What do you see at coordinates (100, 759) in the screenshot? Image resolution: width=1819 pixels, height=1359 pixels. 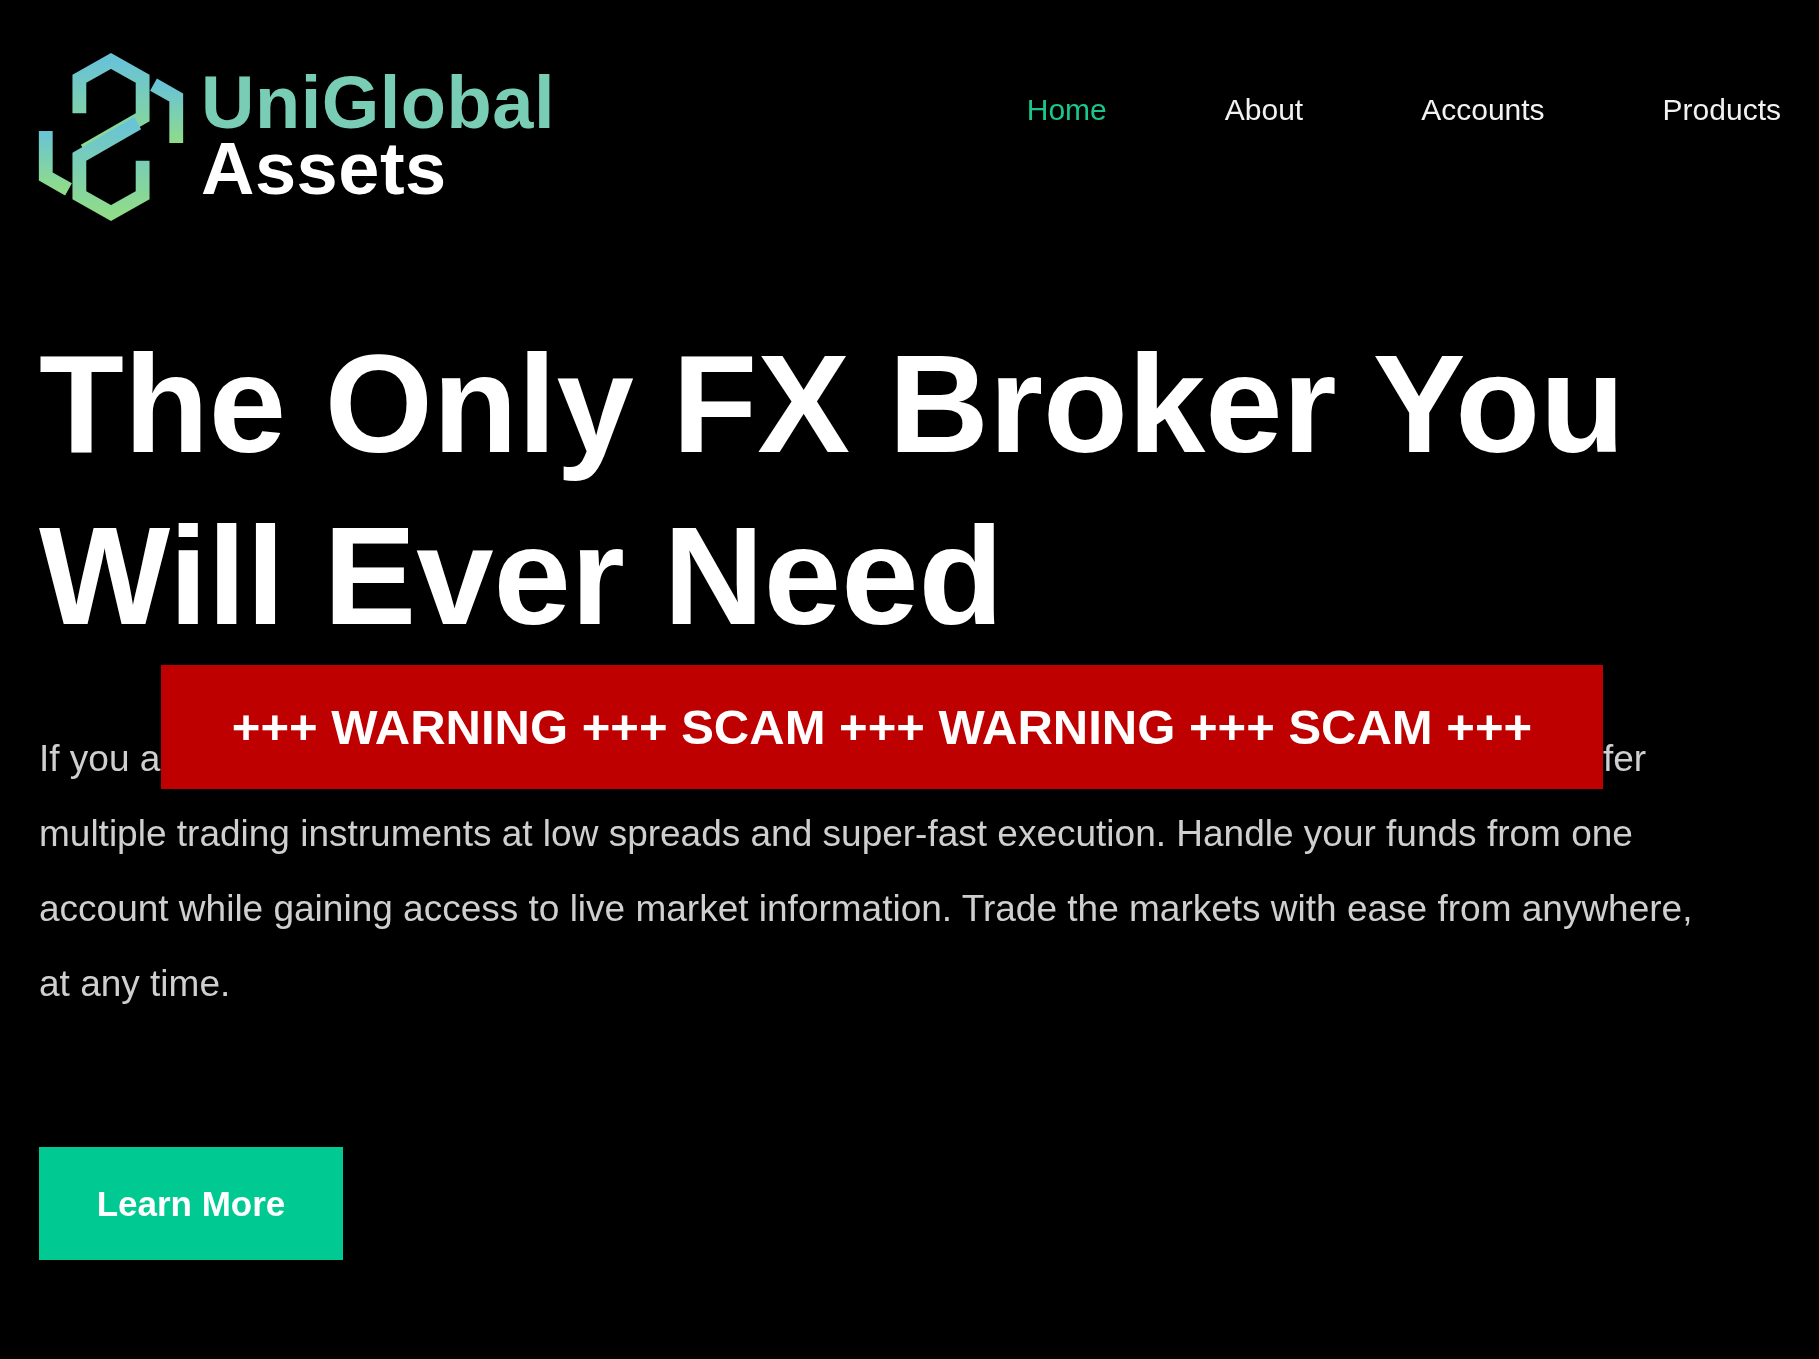 I see `paragraph-fragment: If you a` at bounding box center [100, 759].